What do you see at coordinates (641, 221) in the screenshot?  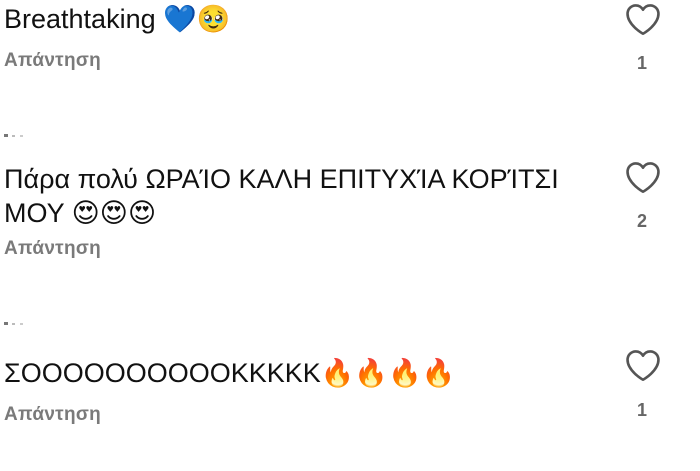 I see `like-count: 2` at bounding box center [641, 221].